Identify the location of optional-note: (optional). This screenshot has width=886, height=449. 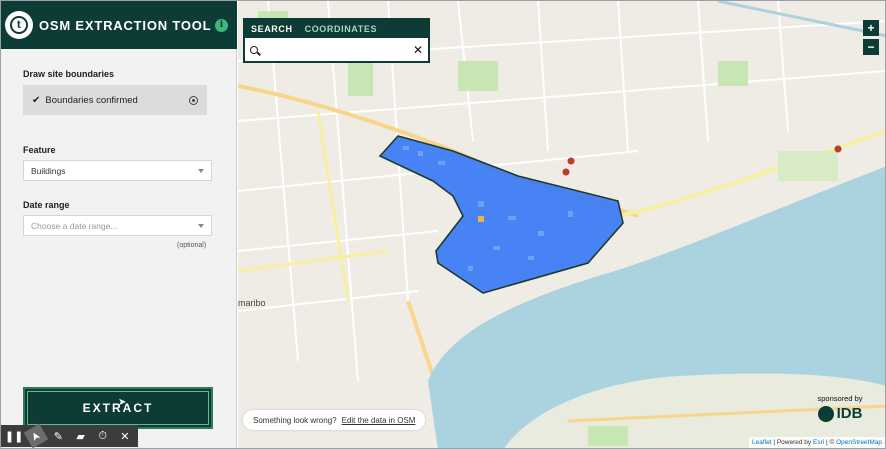
(192, 245).